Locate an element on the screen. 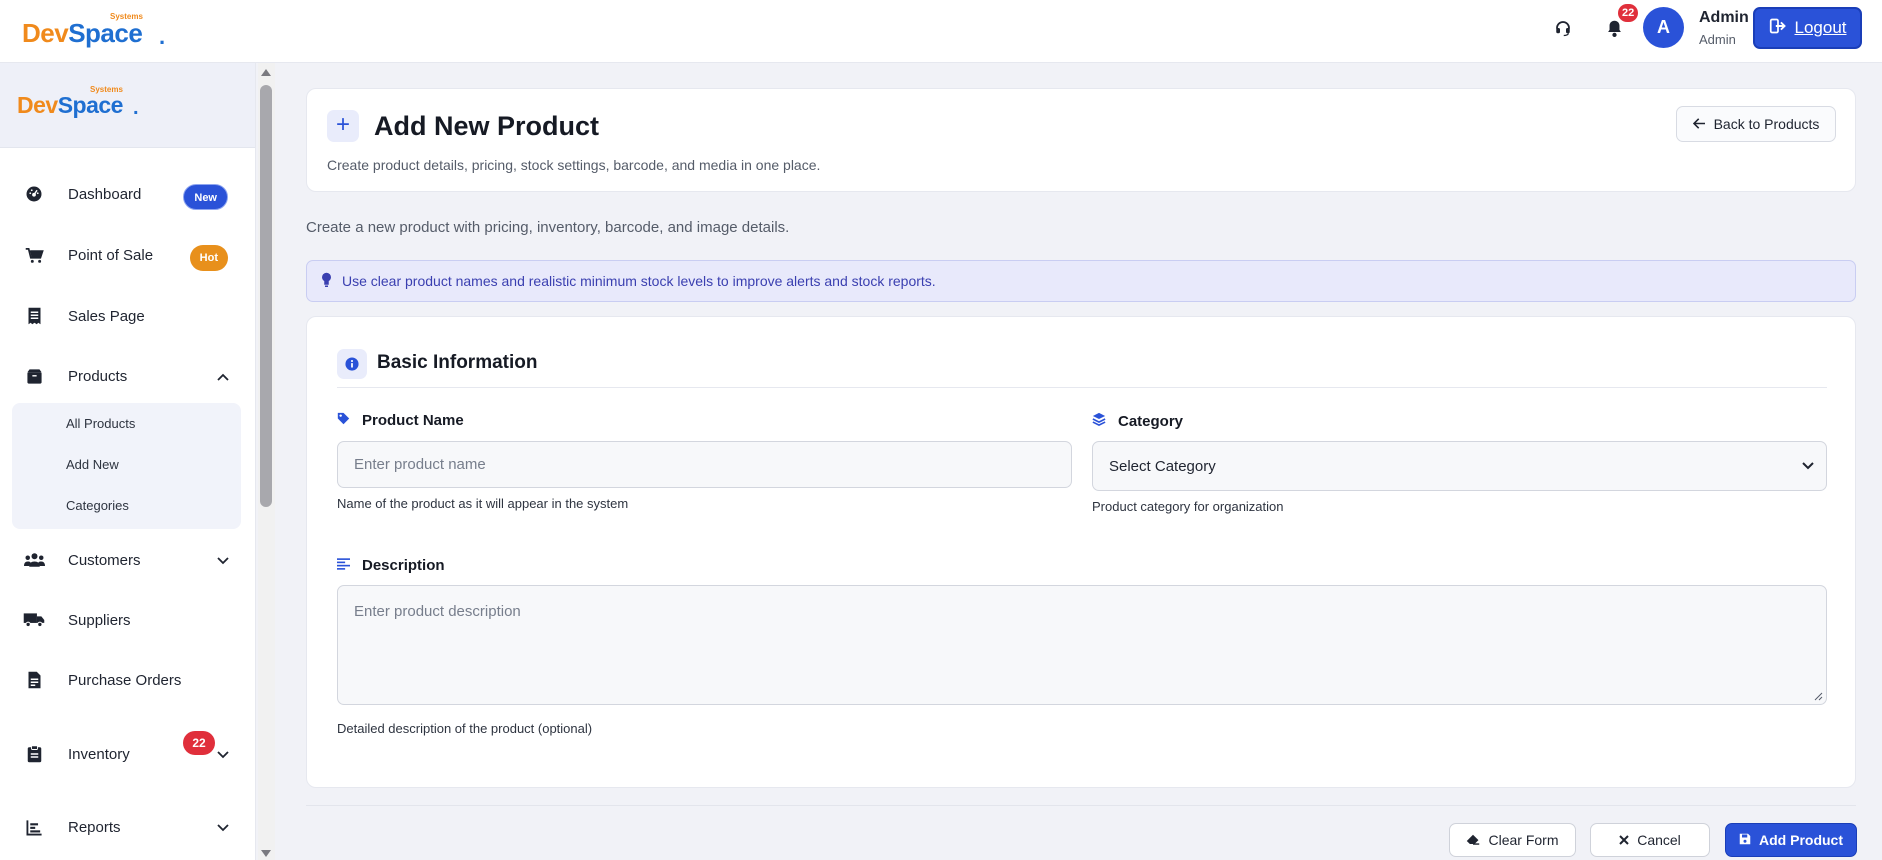  scroll-up-arrow is located at coordinates (266, 72).